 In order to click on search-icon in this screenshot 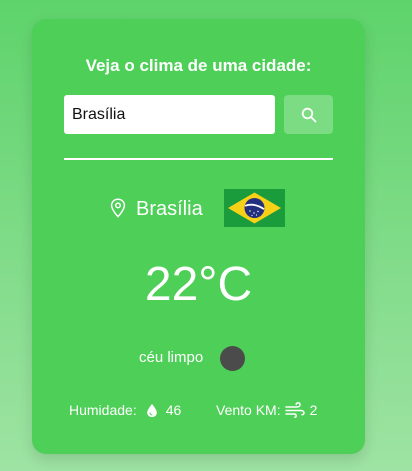, I will do `click(308, 114)`.